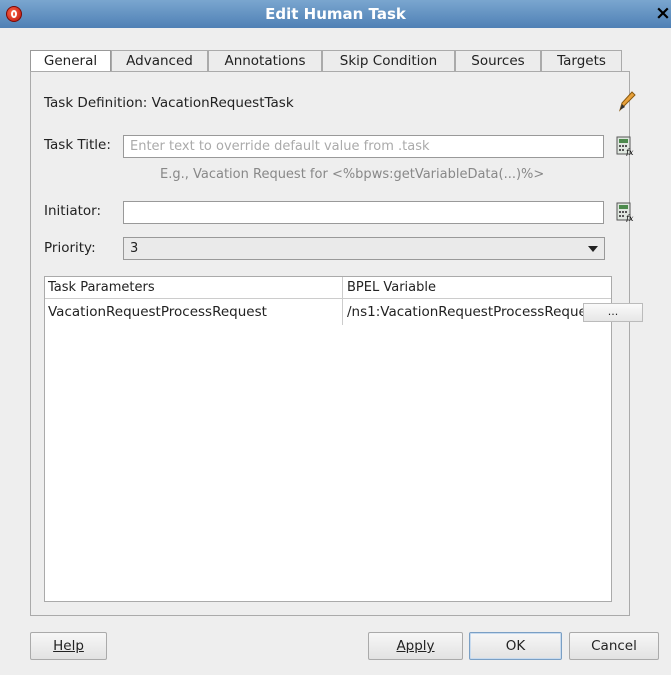 Image resolution: width=671 pixels, height=675 pixels. I want to click on column-header-bpel-variable: BPEL Variable, so click(477, 288).